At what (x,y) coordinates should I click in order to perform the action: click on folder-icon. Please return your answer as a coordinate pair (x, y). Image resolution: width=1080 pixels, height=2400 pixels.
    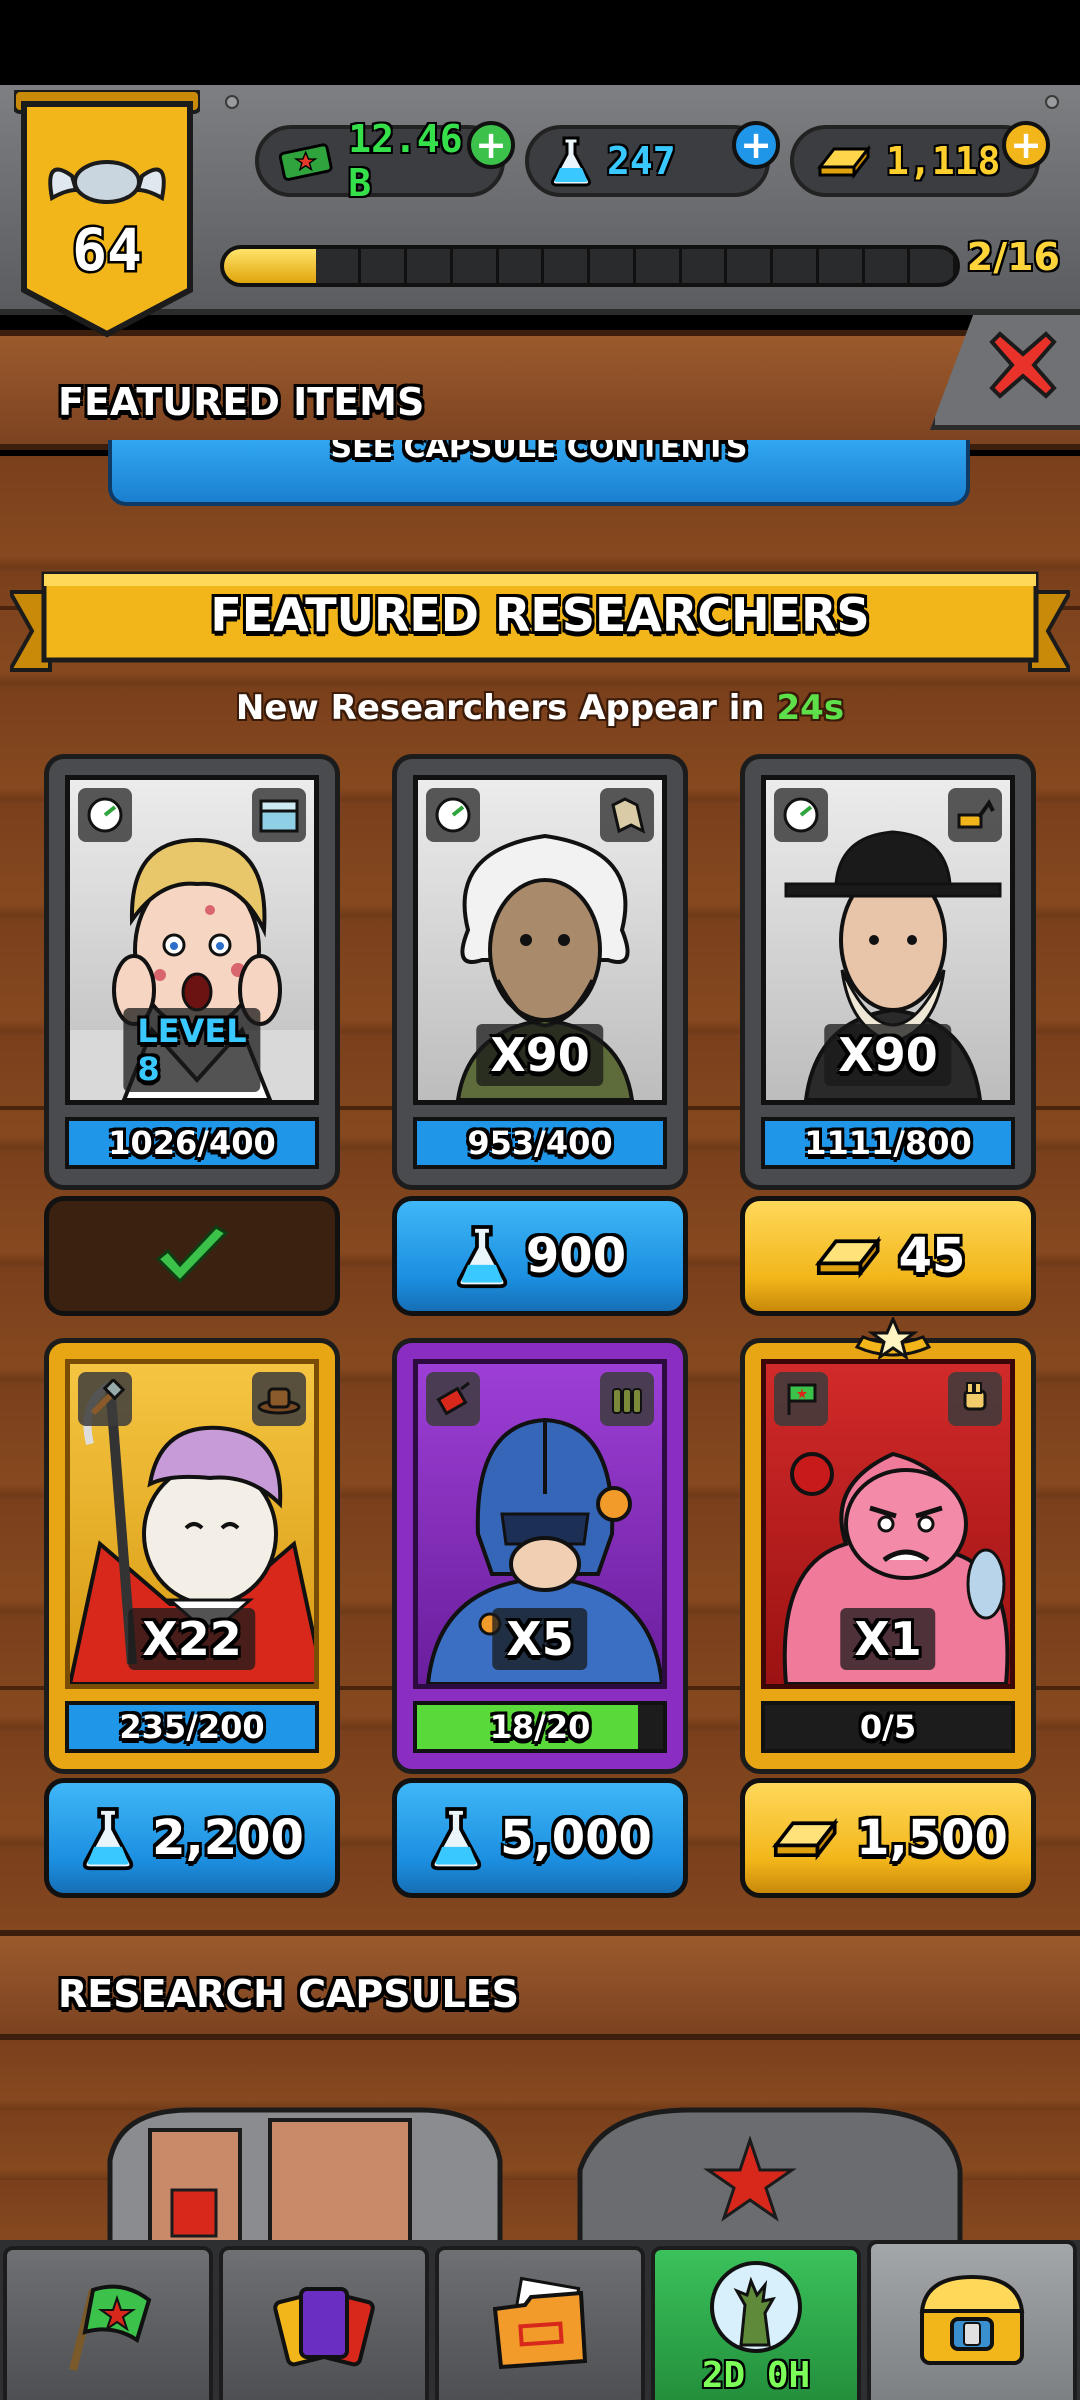
    Looking at the image, I should click on (540, 2323).